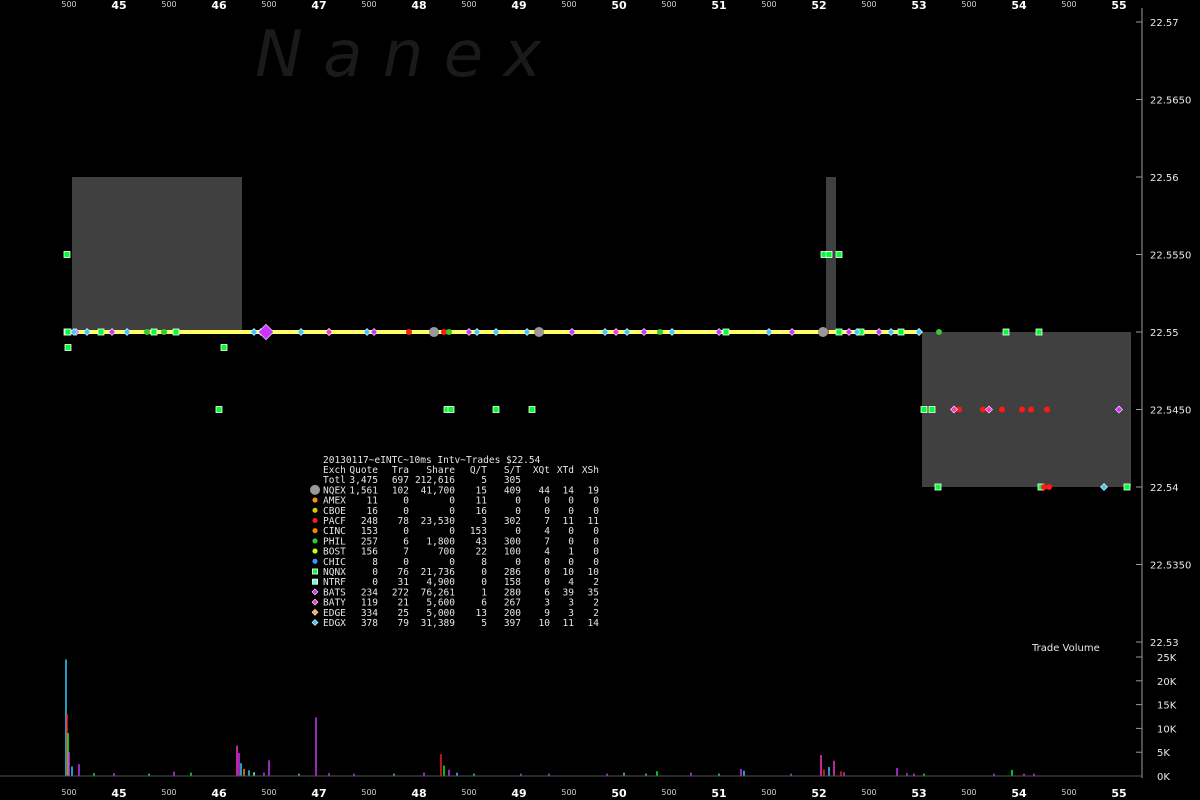 This screenshot has width=1200, height=800. I want to click on legend-marker-bost, so click(315, 551).